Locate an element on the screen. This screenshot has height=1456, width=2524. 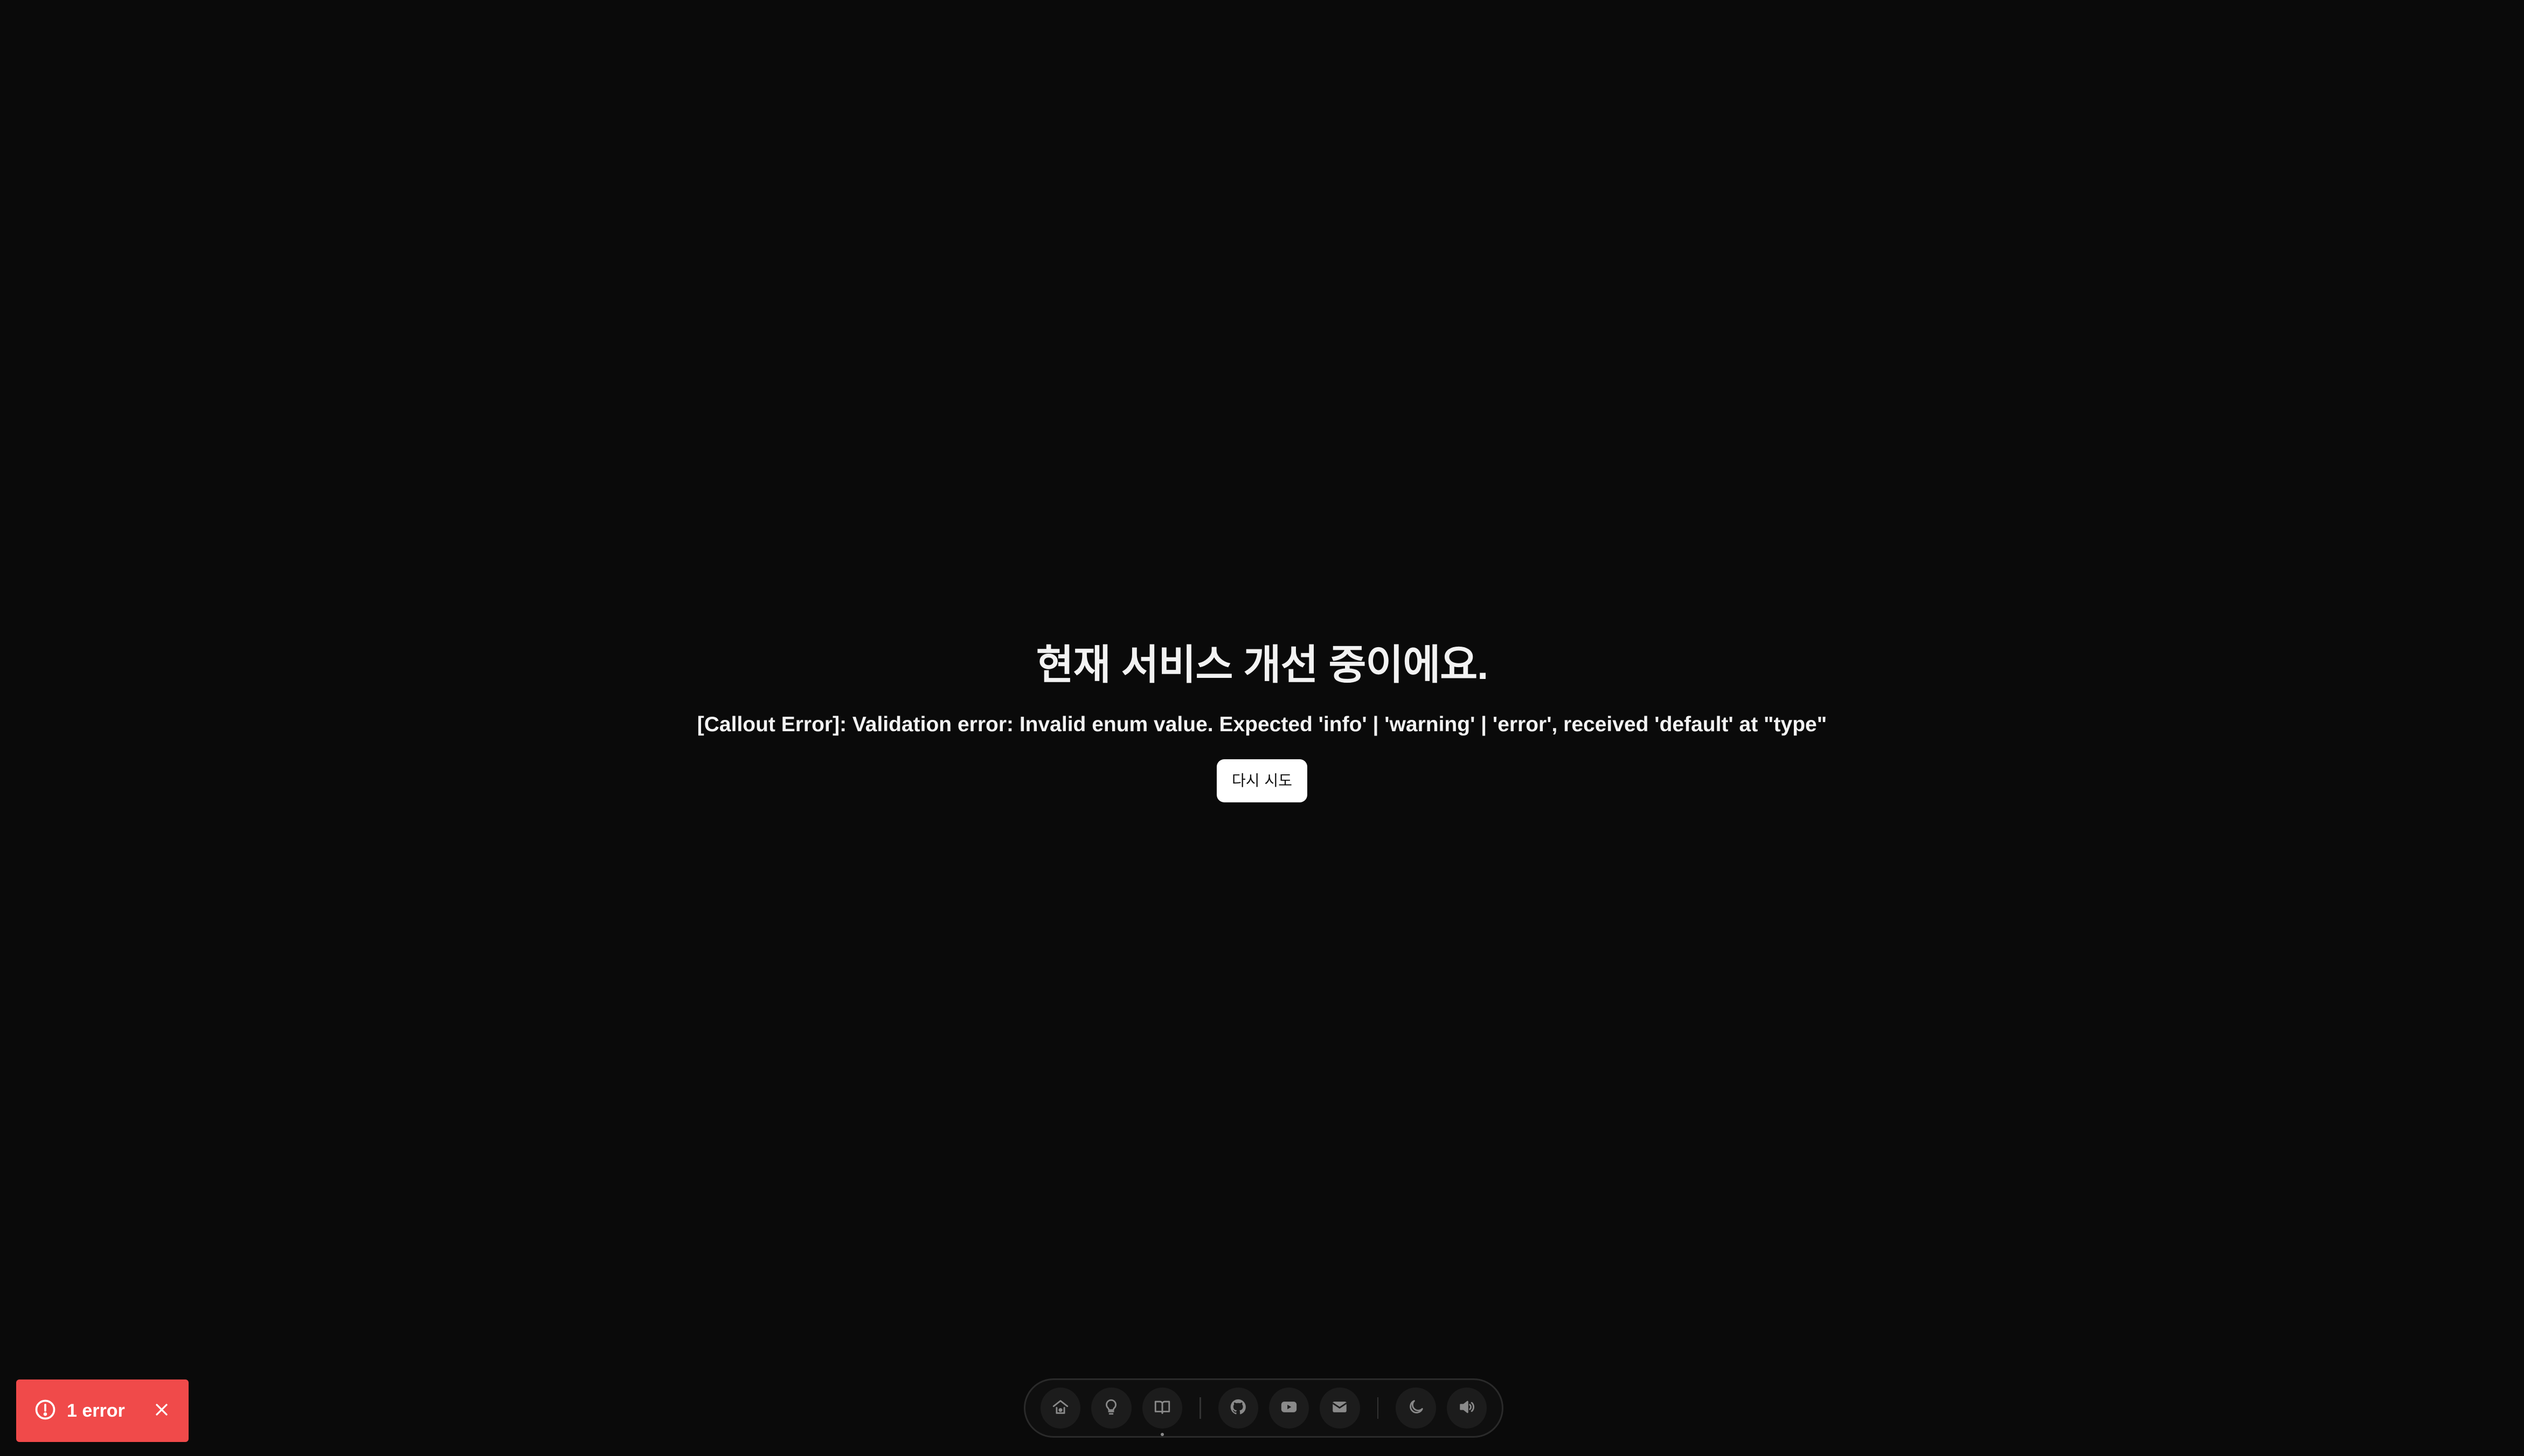
mail-icon is located at coordinates (1340, 1408).